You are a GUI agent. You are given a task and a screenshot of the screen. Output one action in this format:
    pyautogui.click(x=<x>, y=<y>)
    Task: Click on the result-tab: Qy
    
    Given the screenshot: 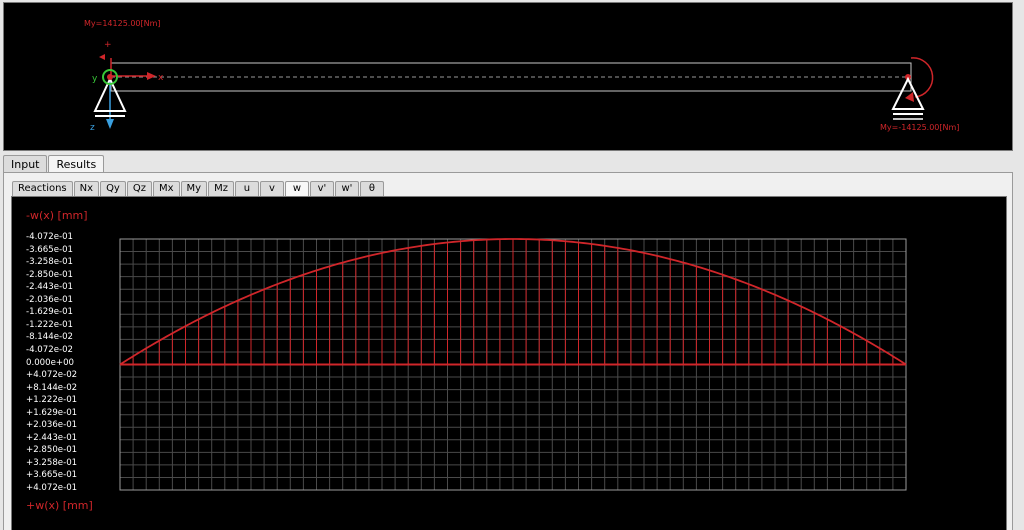 What is the action you would take?
    pyautogui.click(x=113, y=188)
    